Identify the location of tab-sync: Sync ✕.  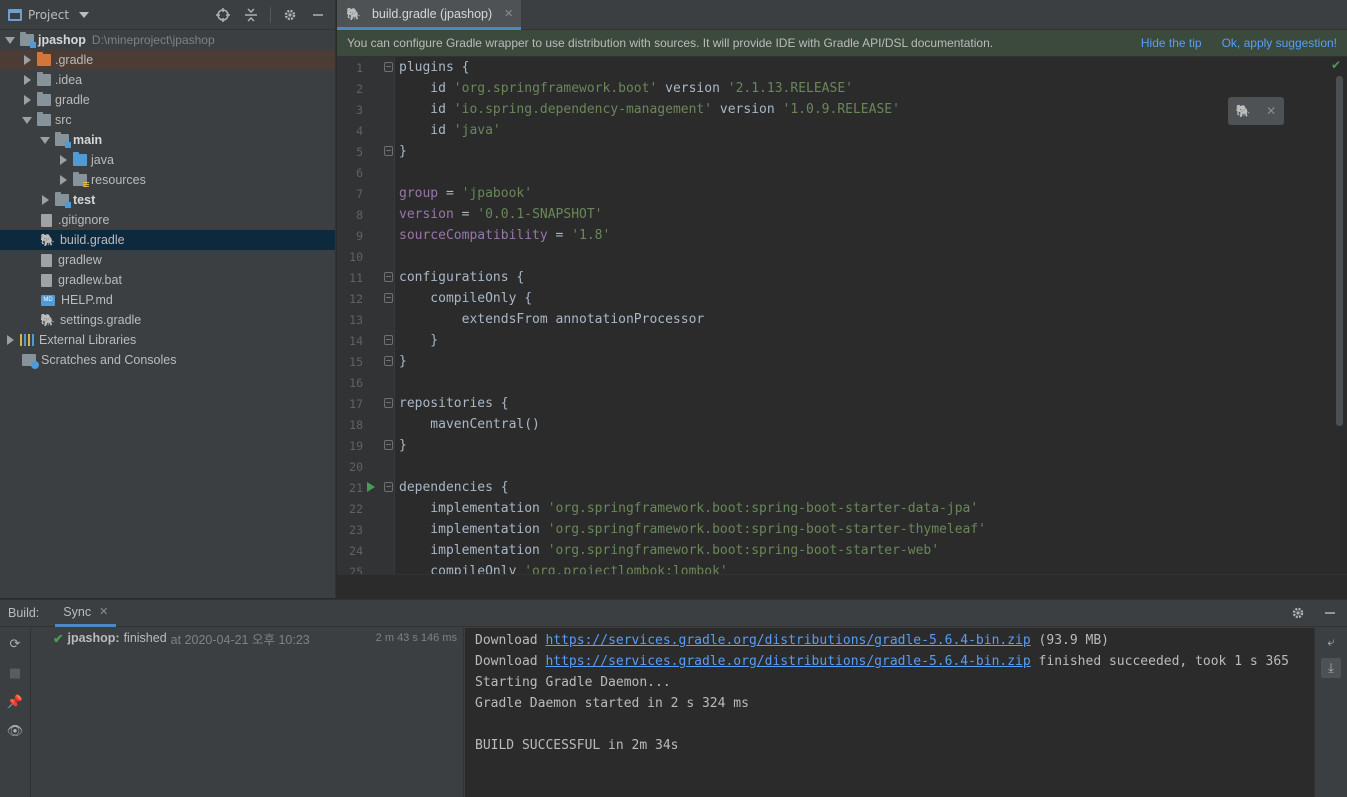
(86, 613).